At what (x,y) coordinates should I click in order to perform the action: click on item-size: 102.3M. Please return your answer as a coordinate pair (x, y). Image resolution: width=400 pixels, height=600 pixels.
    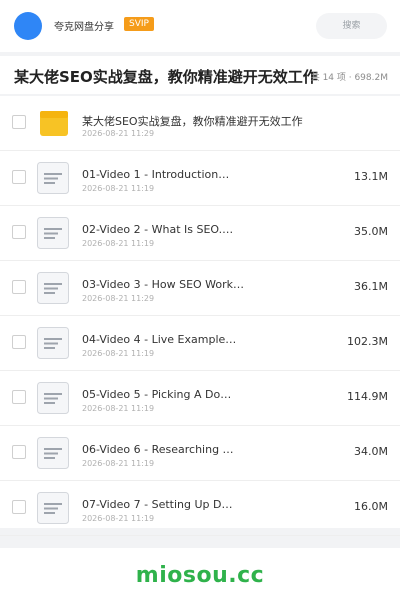
    Looking at the image, I should click on (367, 341).